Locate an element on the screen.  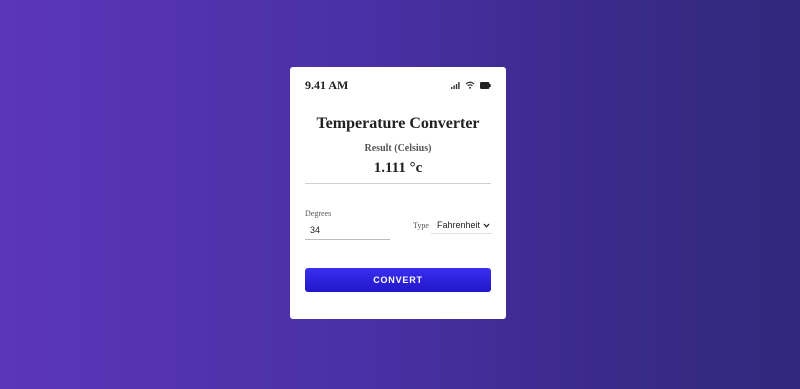
result-label: Result (Celsius) is located at coordinates (398, 148).